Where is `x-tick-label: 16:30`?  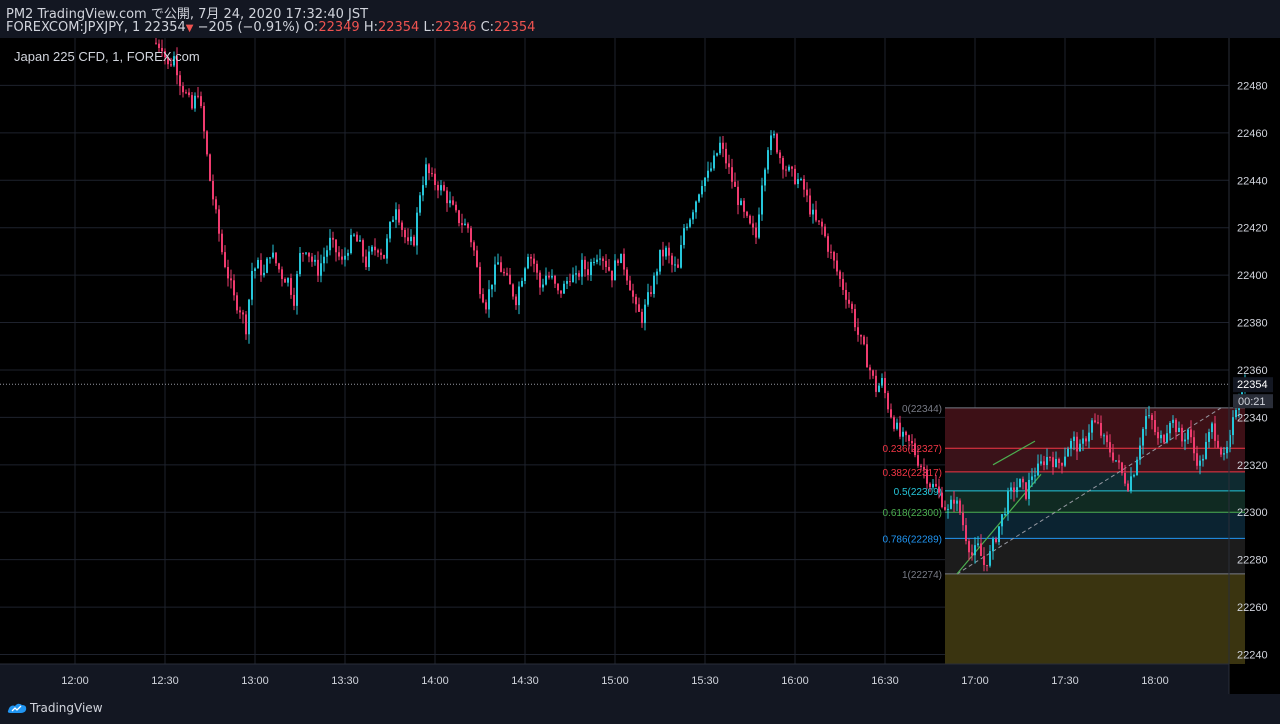 x-tick-label: 16:30 is located at coordinates (885, 681).